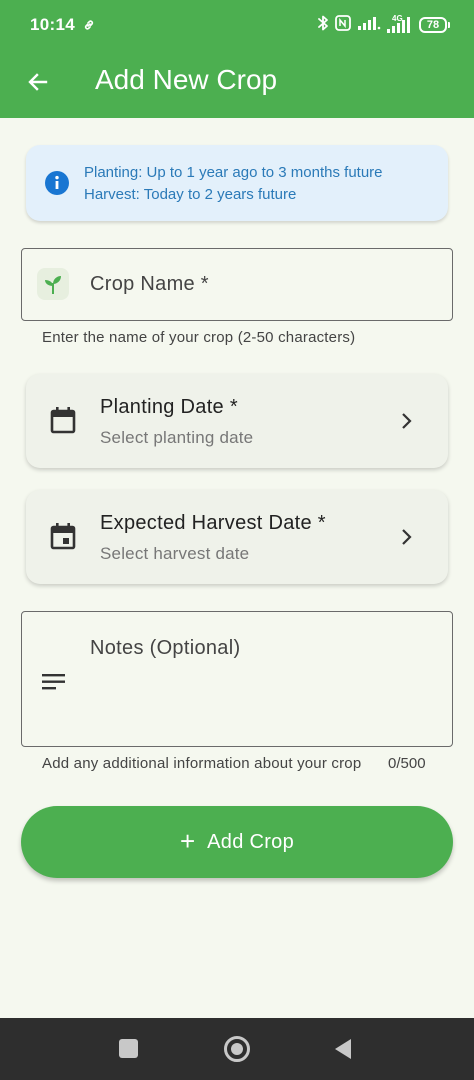 The height and width of the screenshot is (1080, 474). Describe the element at coordinates (190, 194) in the screenshot. I see `info-harvest-range: Harvest: Today to 2 years future` at that location.